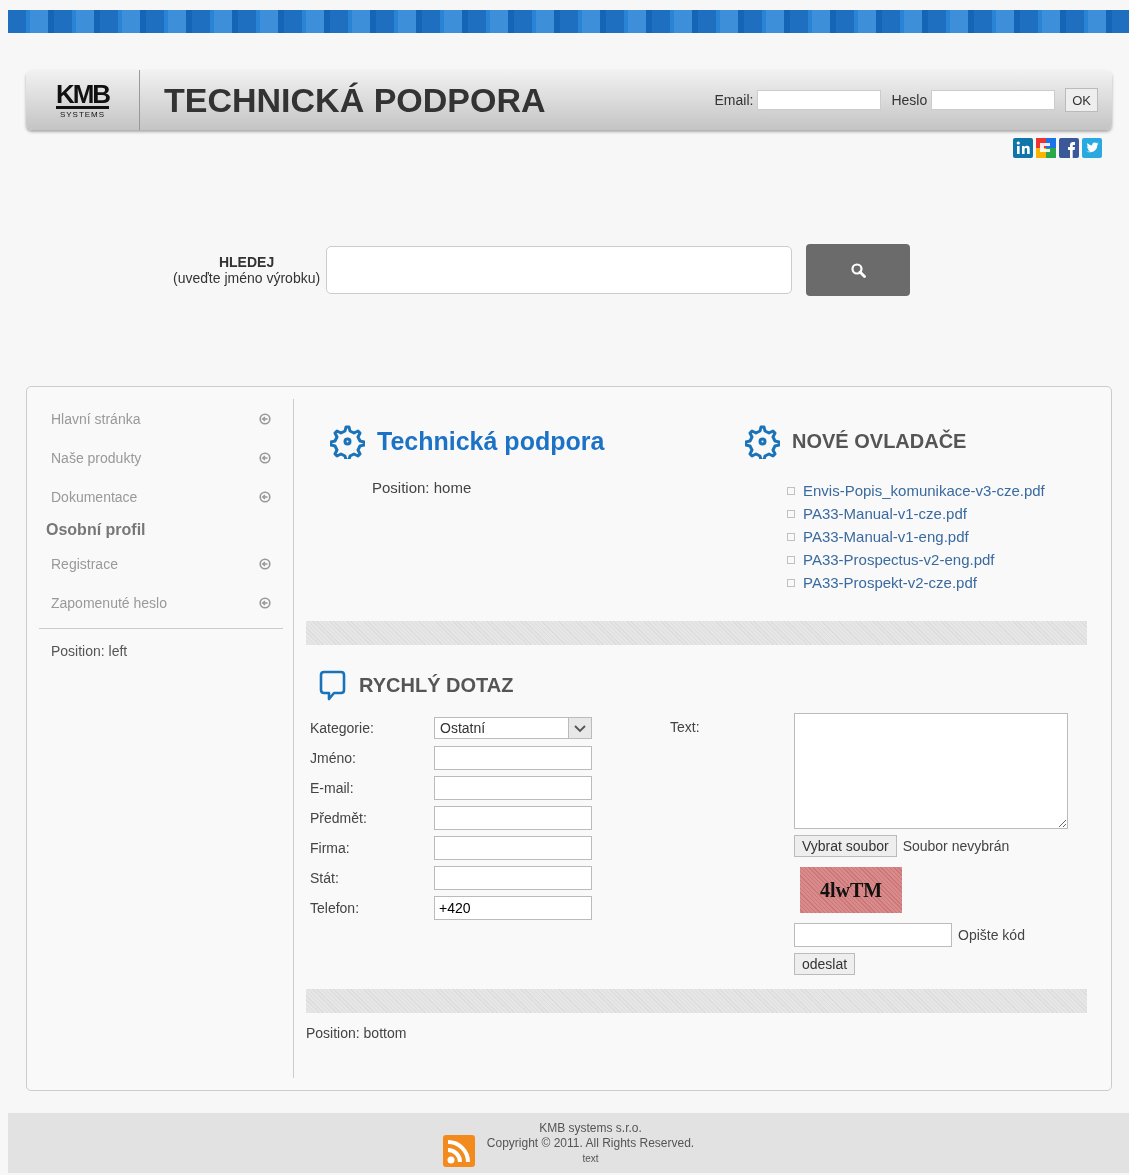 The image size is (1129, 1175). What do you see at coordinates (991, 935) in the screenshot?
I see `captcha-label: Opište kód` at bounding box center [991, 935].